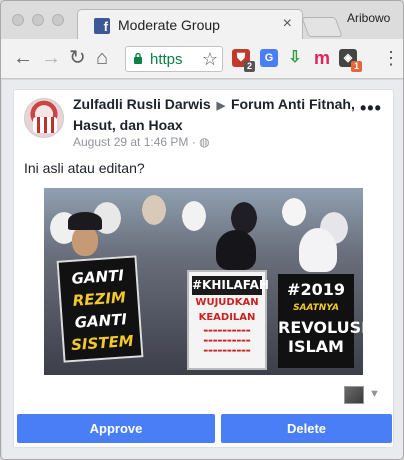  What do you see at coordinates (102, 26) in the screenshot?
I see `facebook-icon: f` at bounding box center [102, 26].